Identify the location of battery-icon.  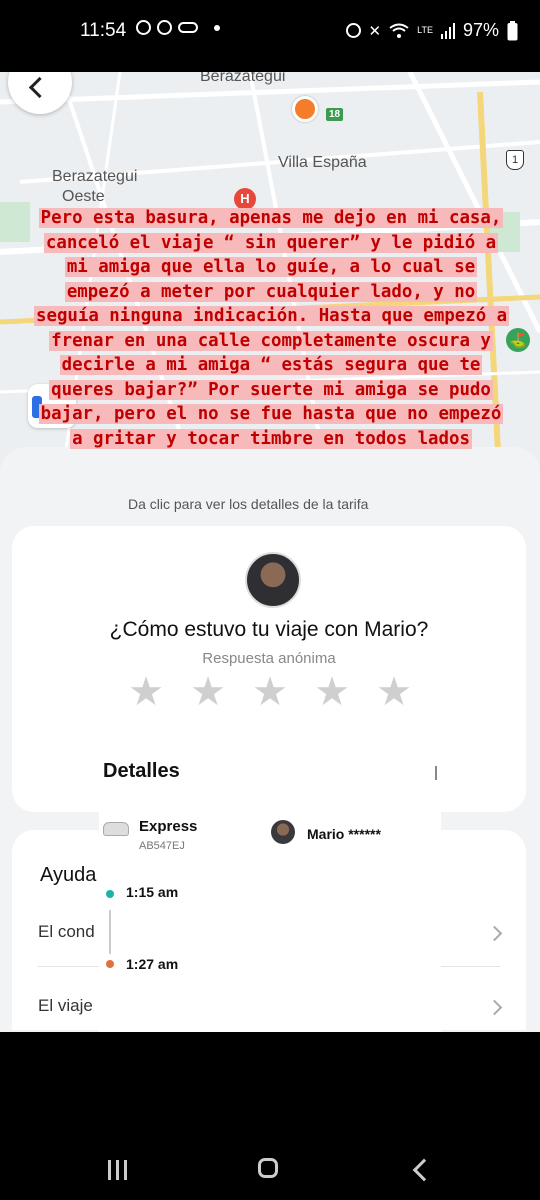
(512, 30).